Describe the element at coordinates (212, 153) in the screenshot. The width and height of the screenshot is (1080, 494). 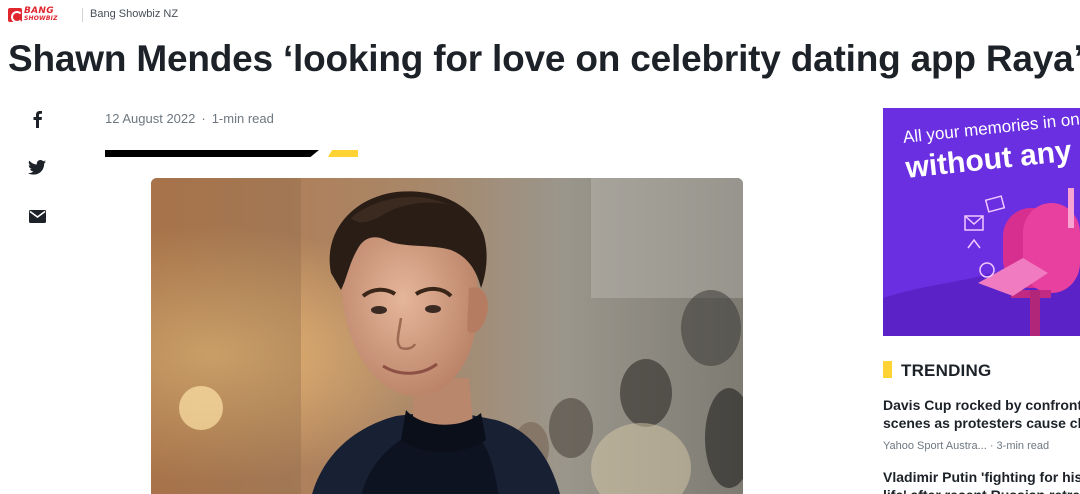
I see `article-rule-black` at that location.